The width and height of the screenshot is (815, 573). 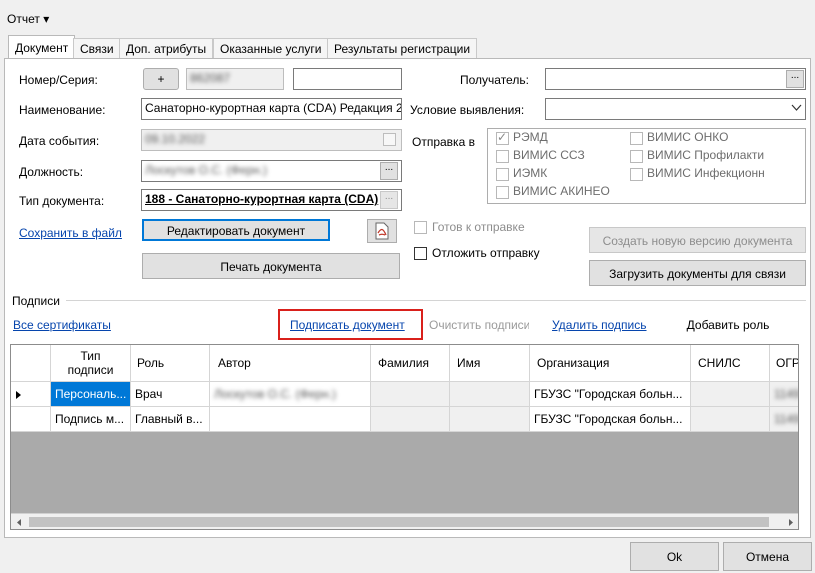 I want to click on send-vimis-prof-checkbox, so click(x=636, y=156).